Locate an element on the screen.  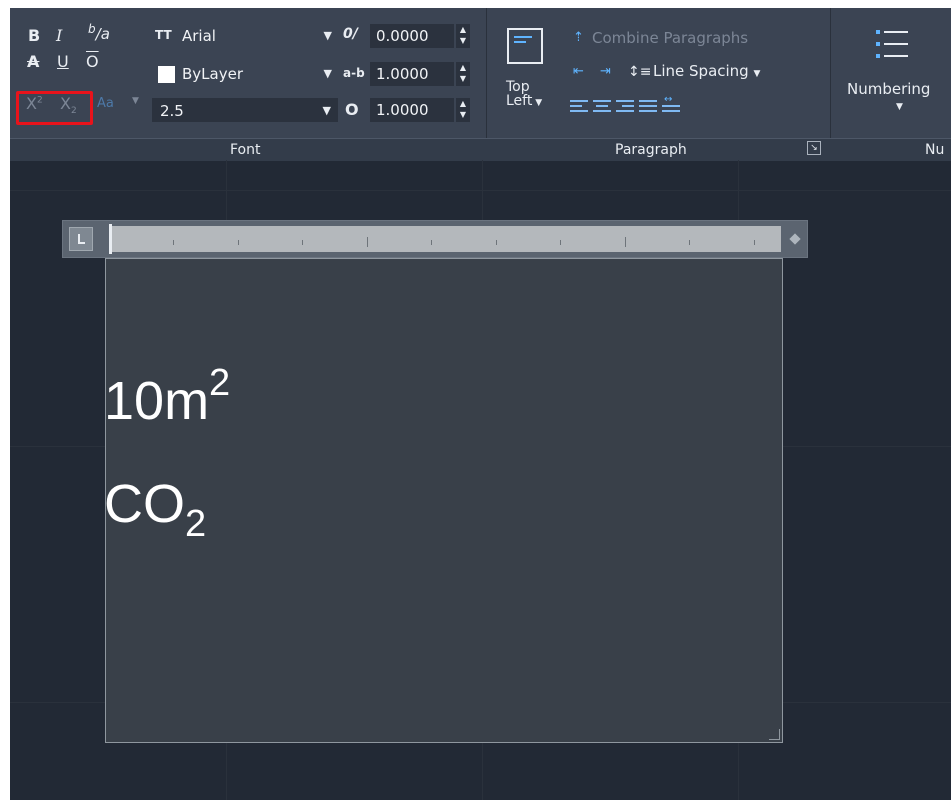
numbering-group-label: Nu is located at coordinates (935, 150).